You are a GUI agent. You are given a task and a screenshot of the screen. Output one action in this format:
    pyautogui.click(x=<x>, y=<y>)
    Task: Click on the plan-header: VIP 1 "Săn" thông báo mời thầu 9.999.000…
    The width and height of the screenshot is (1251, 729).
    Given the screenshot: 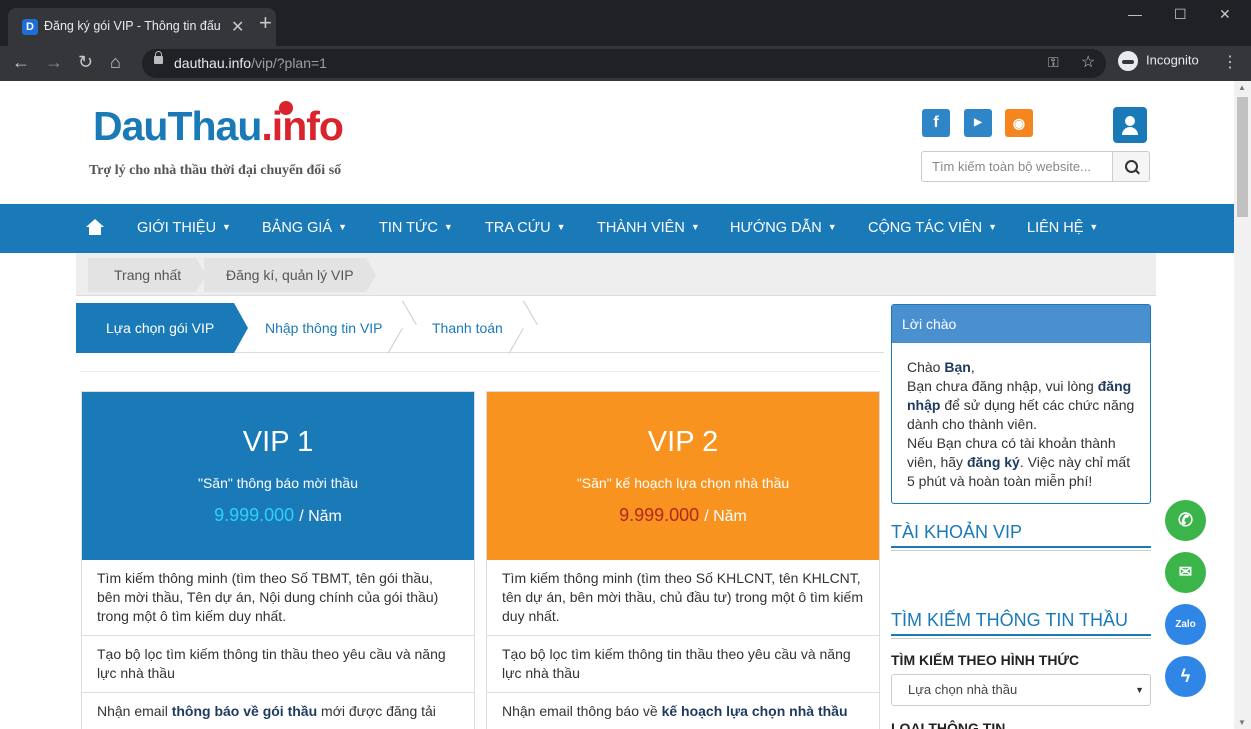 What is the action you would take?
    pyautogui.click(x=278, y=476)
    